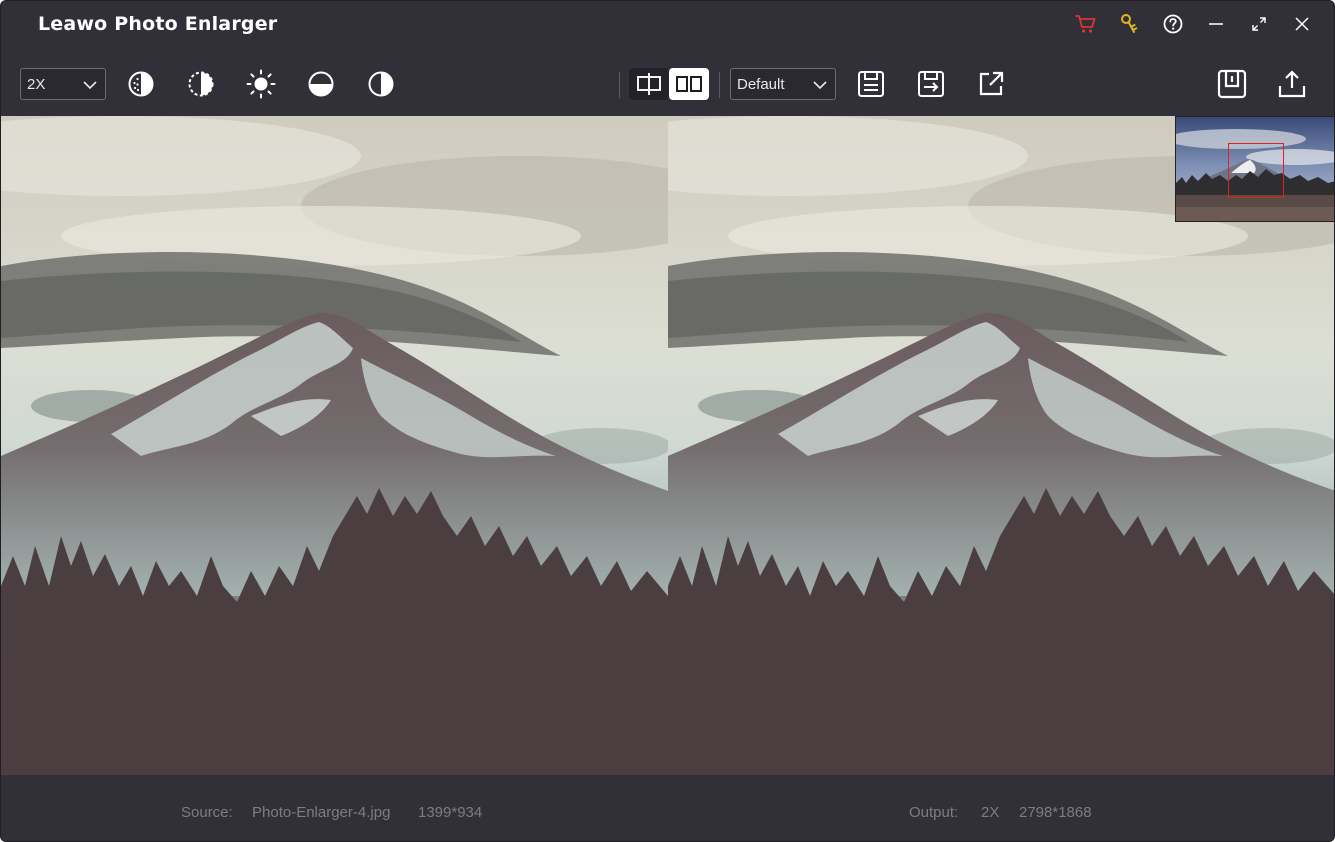  I want to click on export-icon, so click(1292, 84).